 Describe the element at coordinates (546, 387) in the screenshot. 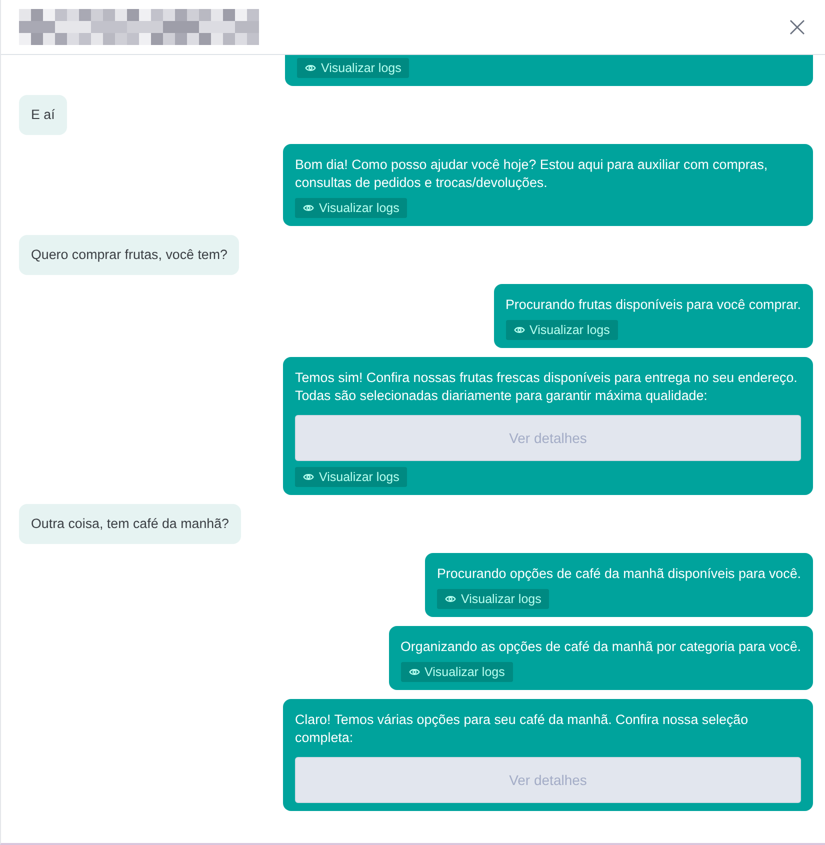

I see `message-text: Temos sim! Confira nossas frutas frescas disponíveis para entrega no seu endereço. Todas são selecionadas diariamente para garantir máxima qualidade:` at that location.